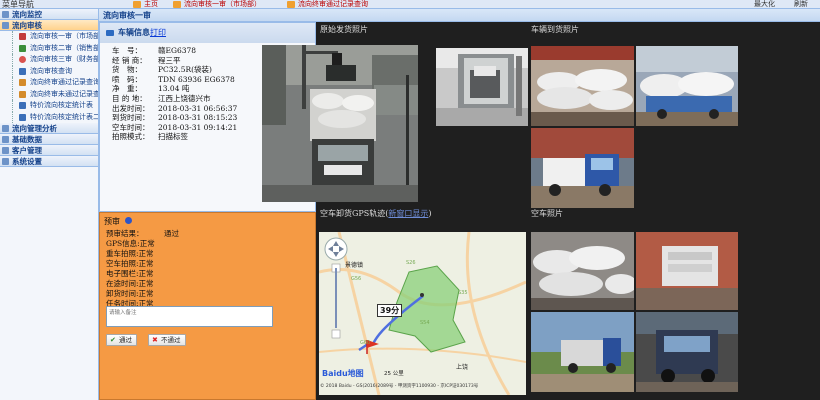 This screenshot has height=400, width=820. What do you see at coordinates (49, 161) in the screenshot?
I see `sidebar-group-settings: 系统设置` at bounding box center [49, 161].